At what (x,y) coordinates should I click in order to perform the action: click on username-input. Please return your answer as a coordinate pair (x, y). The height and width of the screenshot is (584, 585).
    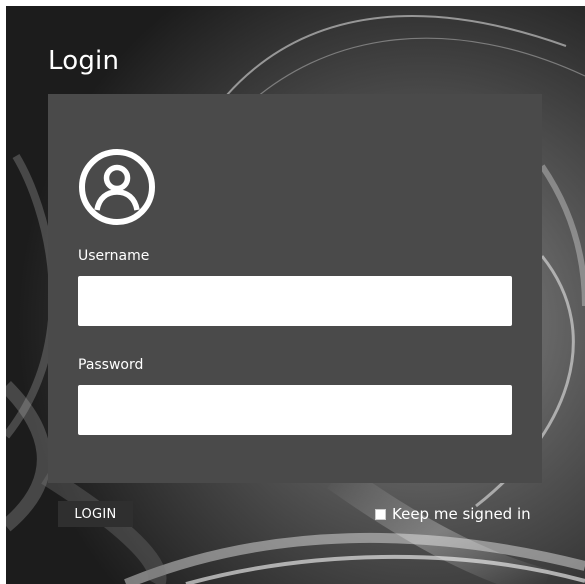
    Looking at the image, I should click on (295, 301).